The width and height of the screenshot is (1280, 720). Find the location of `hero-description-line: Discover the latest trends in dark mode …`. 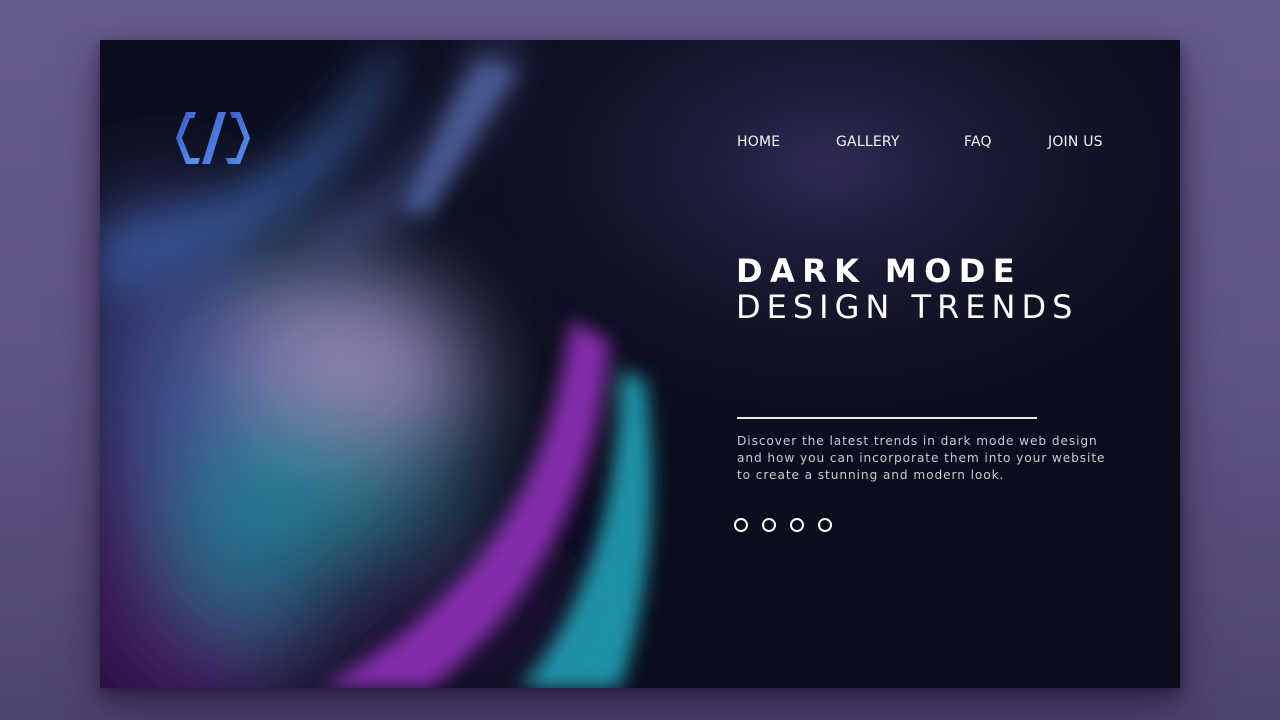

hero-description-line: Discover the latest trends in dark mode … is located at coordinates (917, 441).